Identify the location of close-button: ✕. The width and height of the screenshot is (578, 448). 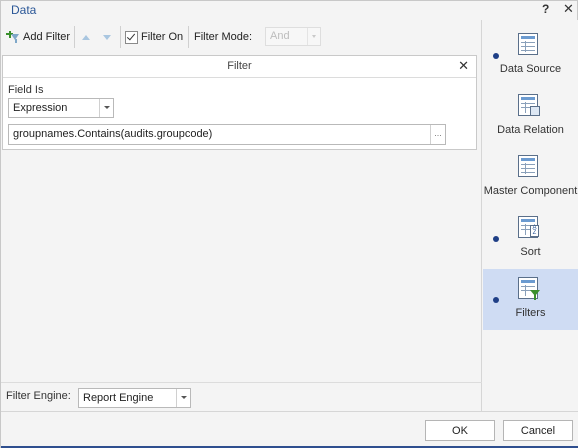
(568, 9).